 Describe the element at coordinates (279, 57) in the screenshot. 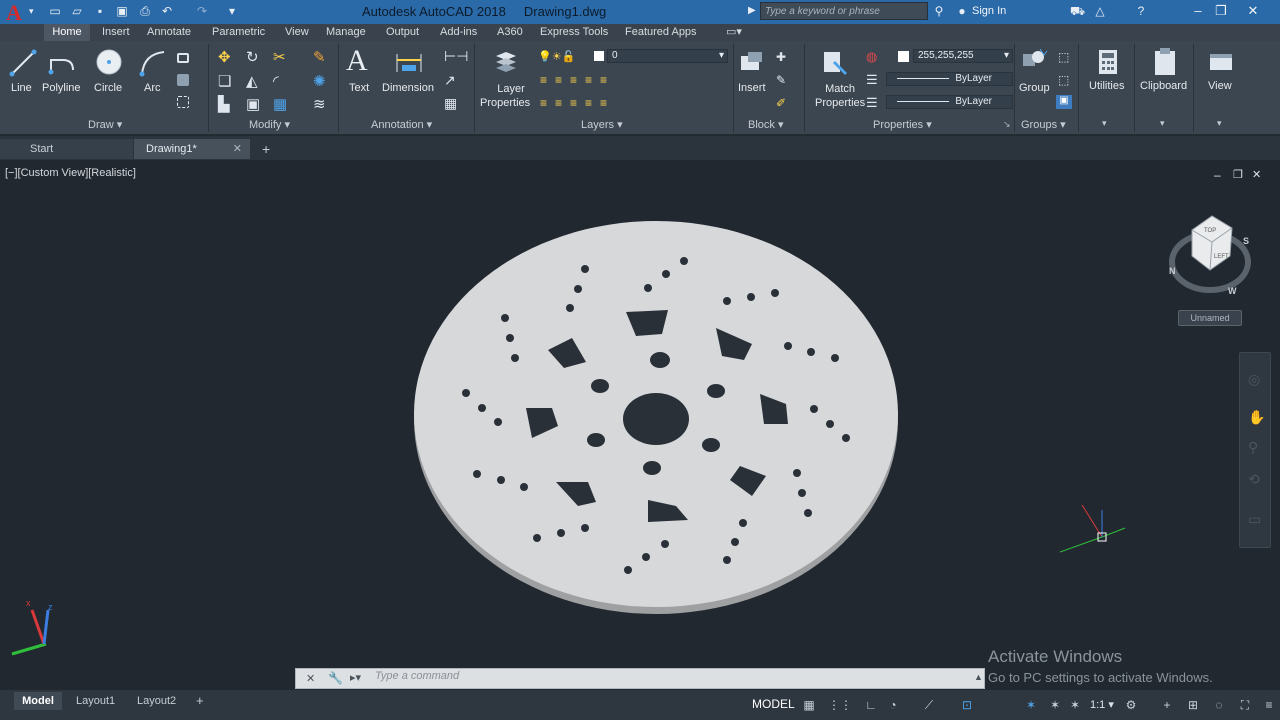

I see `trim-icon: ✂` at that location.